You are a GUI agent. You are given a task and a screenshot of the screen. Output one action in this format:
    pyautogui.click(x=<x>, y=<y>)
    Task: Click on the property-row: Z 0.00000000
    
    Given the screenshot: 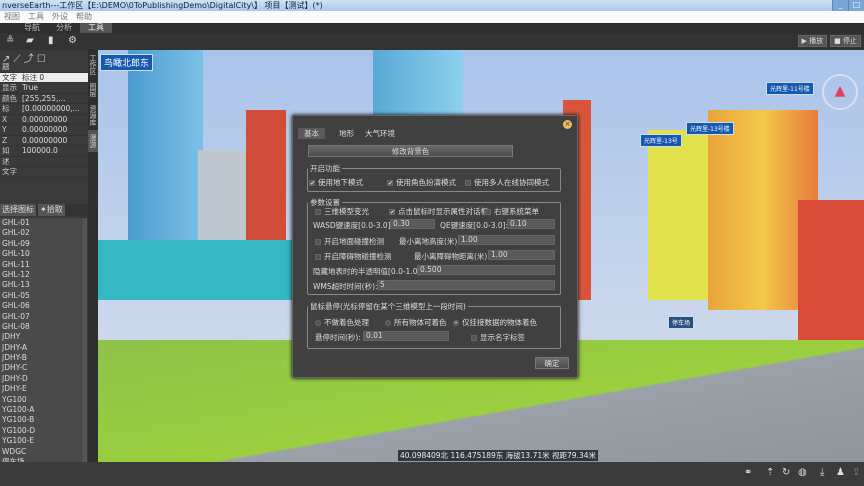 What is the action you would take?
    pyautogui.click(x=44, y=141)
    